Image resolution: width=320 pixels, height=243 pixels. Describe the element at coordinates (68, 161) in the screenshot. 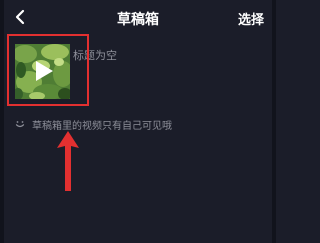

I see `annotation-arrow` at that location.